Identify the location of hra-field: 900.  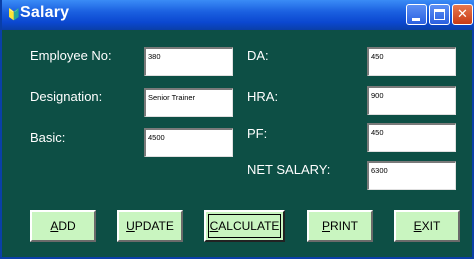
(411, 100).